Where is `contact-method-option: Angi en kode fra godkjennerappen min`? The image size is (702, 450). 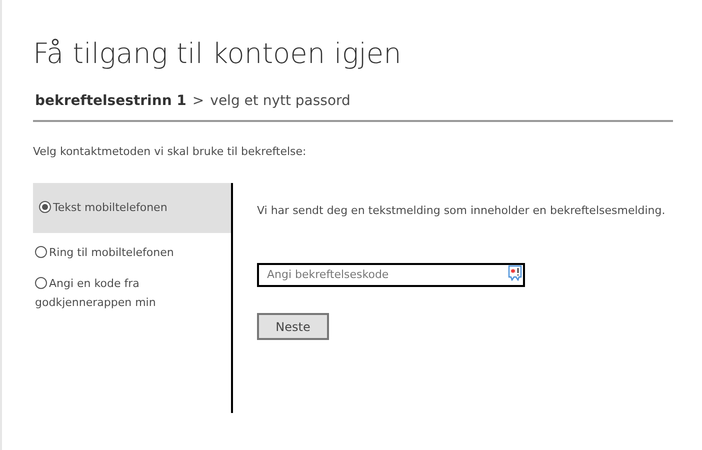 contact-method-option: Angi en kode fra godkjennerappen min is located at coordinates (130, 293).